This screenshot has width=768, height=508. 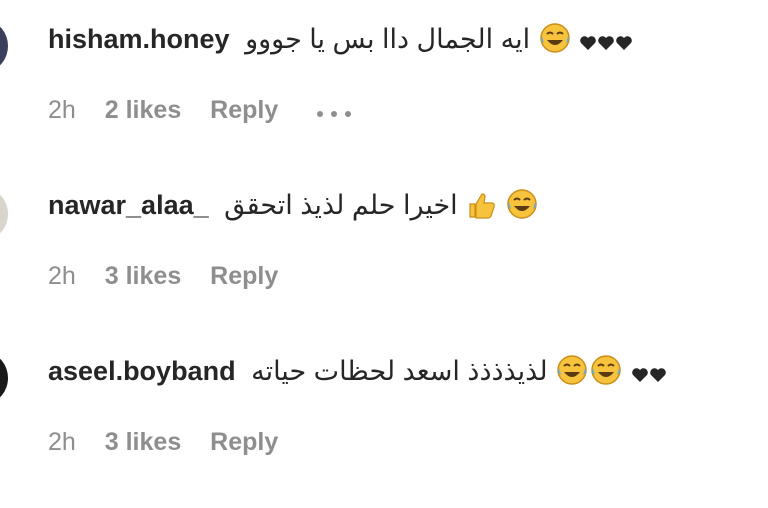 I want to click on comment-line: nawar_alaa_ اخيرا حلم لذيذ اتحقق, so click(x=293, y=208).